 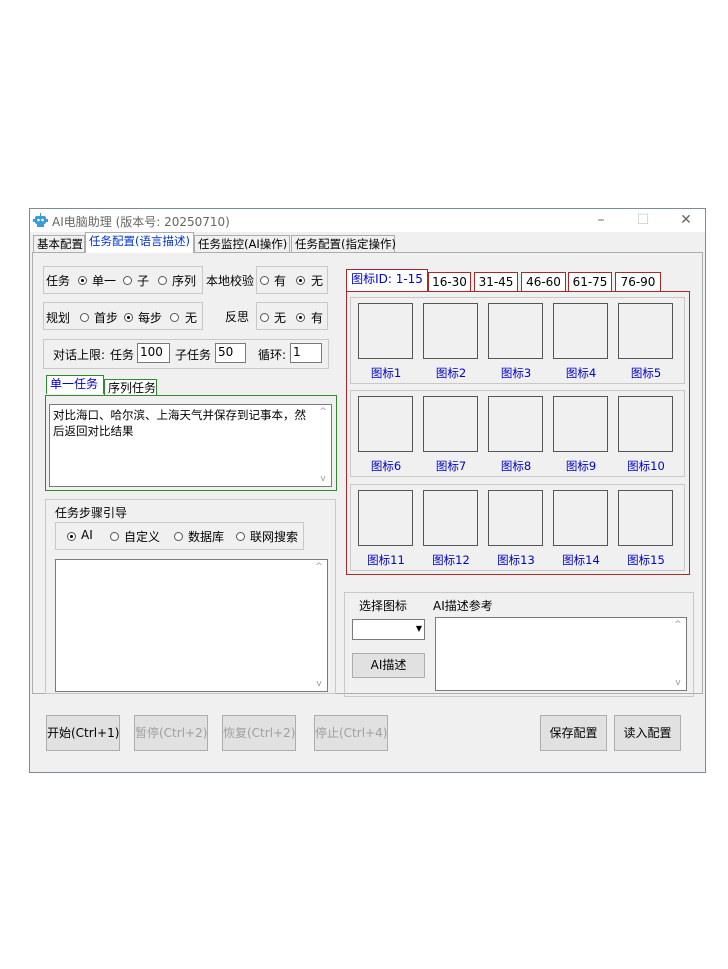 What do you see at coordinates (451, 373) in the screenshot?
I see `icon-slot-label: 图标2` at bounding box center [451, 373].